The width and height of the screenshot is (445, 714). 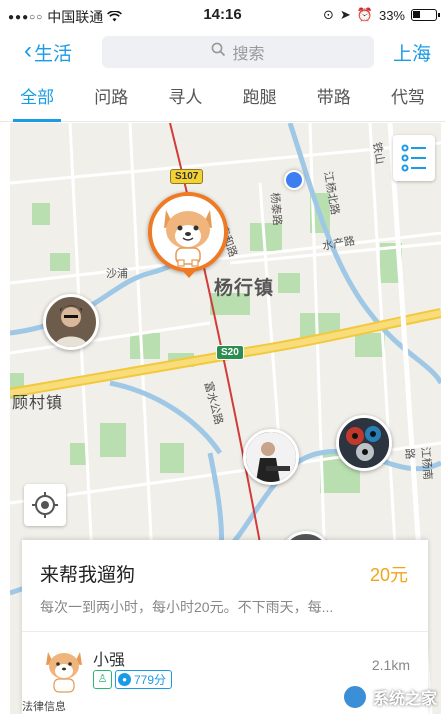 What do you see at coordinates (275, 209) in the screenshot?
I see `road-label: 杨泰路` at bounding box center [275, 209].